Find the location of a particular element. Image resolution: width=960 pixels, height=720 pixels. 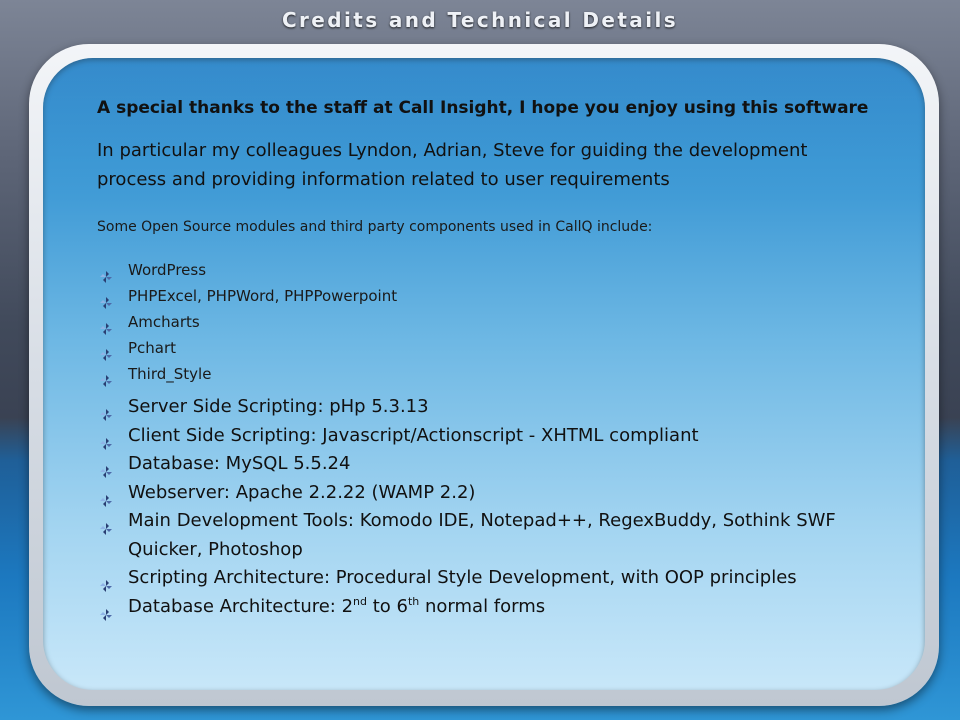

list-item: Database: MySQL 5.5.24 is located at coordinates (497, 464).